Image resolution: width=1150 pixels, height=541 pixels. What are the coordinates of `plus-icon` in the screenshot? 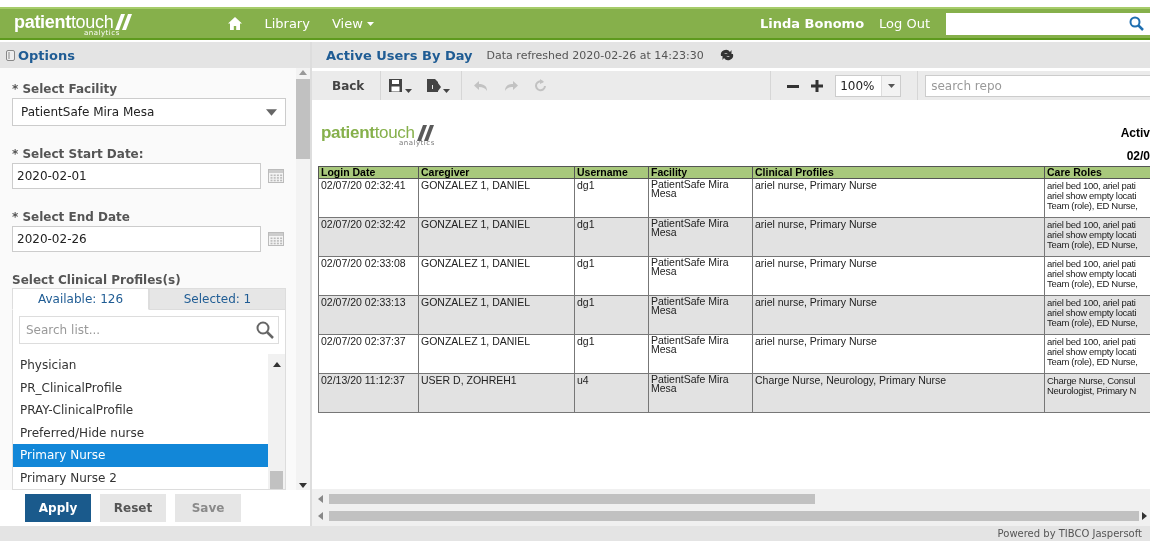 It's located at (817, 85).